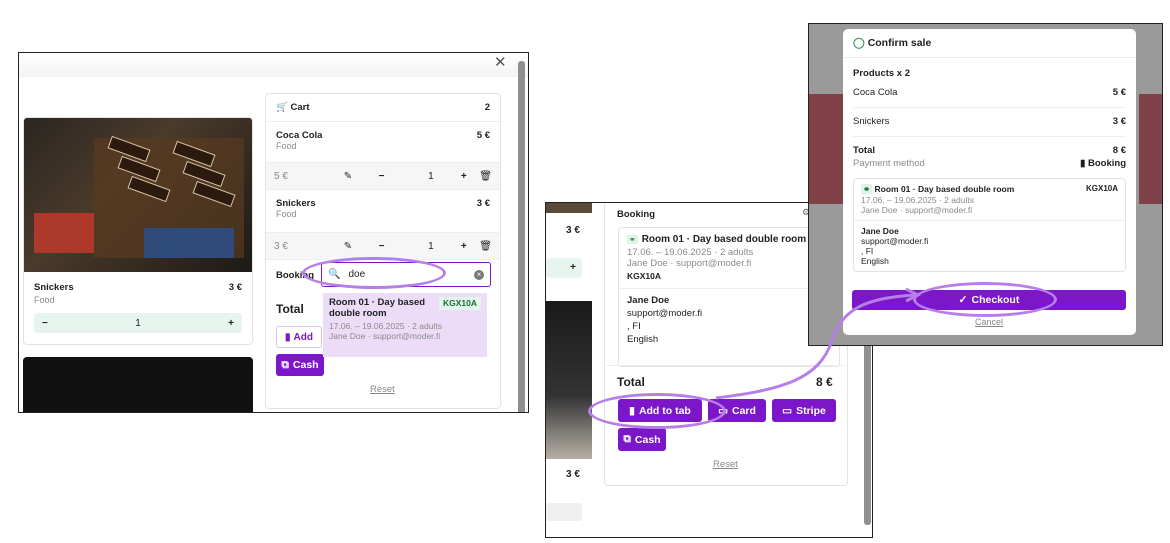  I want to click on scrollbar, so click(521, 236).